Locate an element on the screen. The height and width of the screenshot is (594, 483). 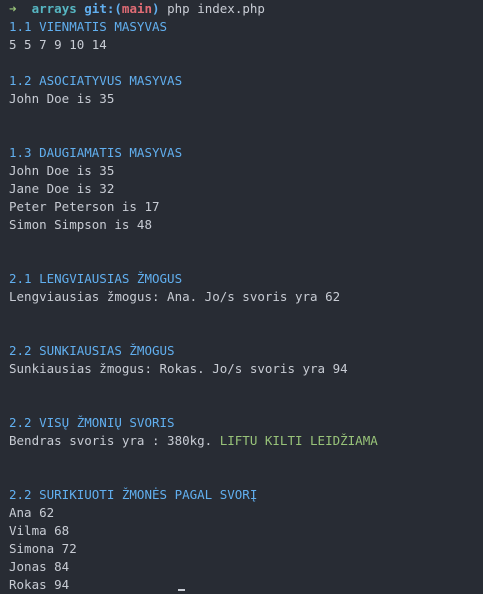
prompt-directory: arrays is located at coordinates (54, 8).